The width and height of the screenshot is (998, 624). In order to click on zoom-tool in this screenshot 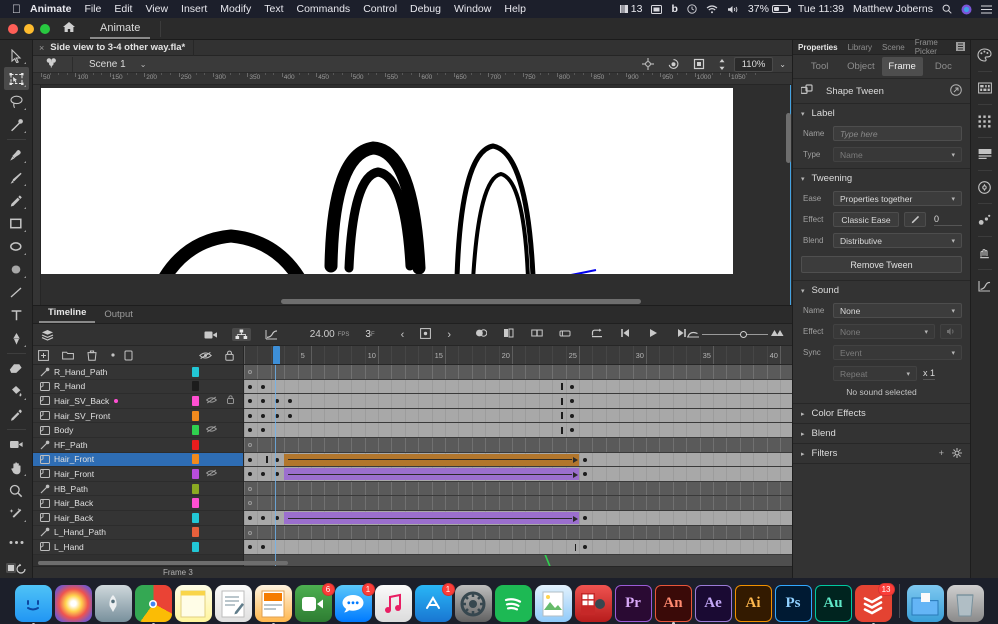, I will do `click(16, 490)`.